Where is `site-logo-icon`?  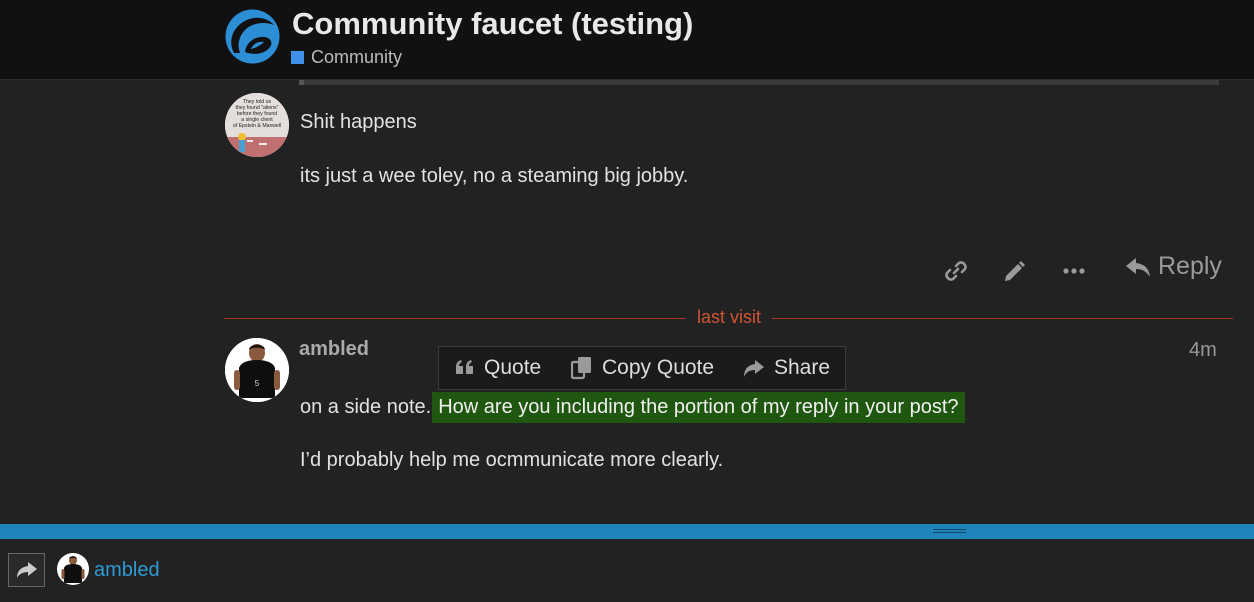
site-logo-icon is located at coordinates (252, 36).